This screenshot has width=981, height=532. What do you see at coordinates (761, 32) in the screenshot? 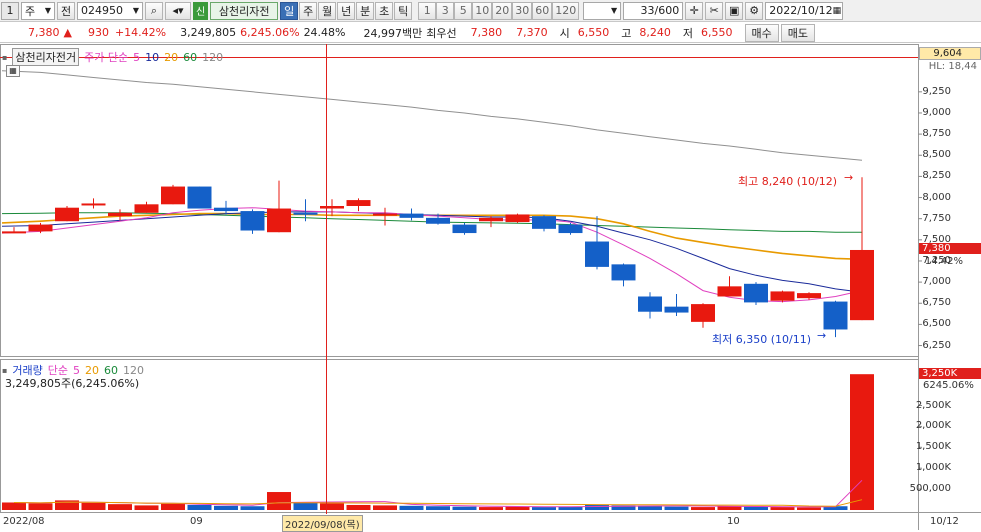
I see `buy-button: 매수` at bounding box center [761, 32].